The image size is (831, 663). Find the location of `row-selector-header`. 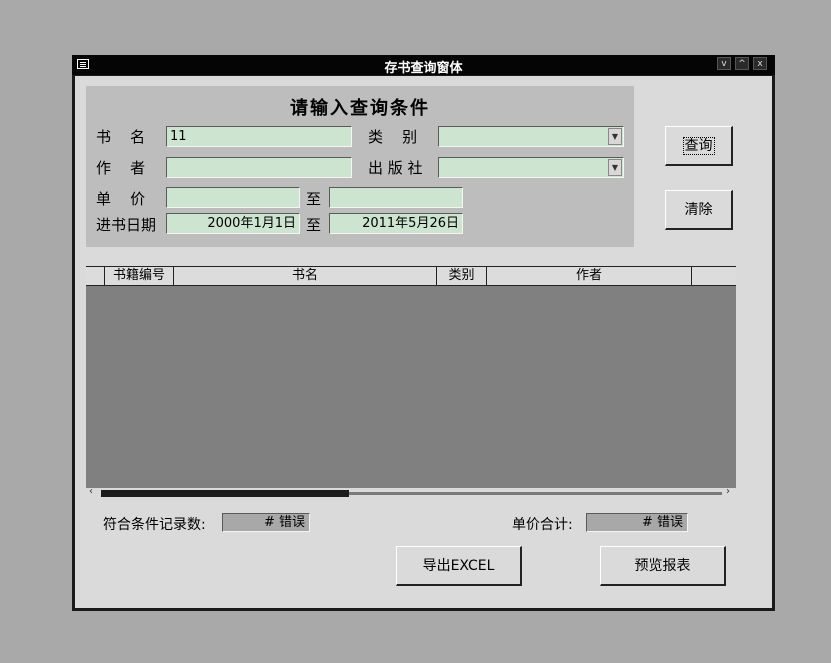

row-selector-header is located at coordinates (95, 276).